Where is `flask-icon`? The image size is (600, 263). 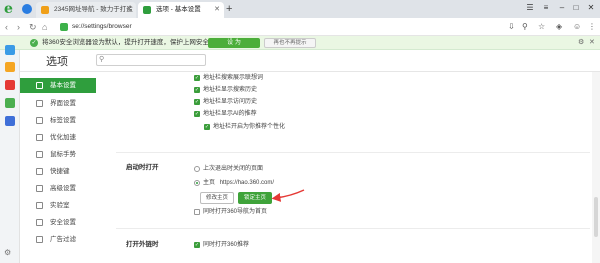
flask-icon is located at coordinates (39, 205).